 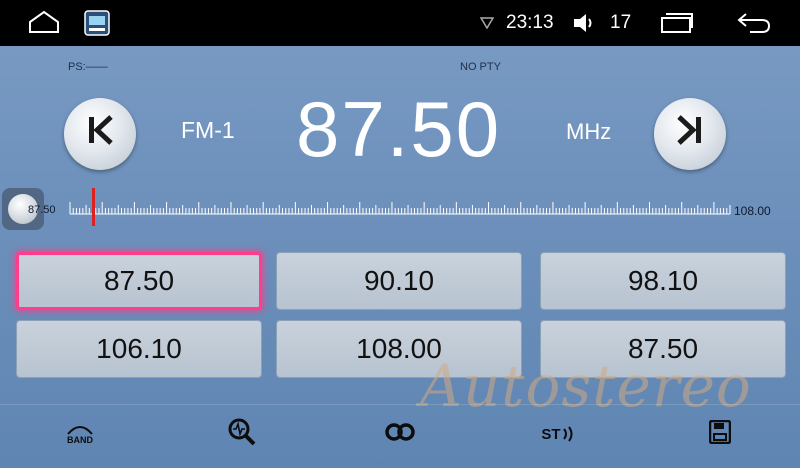 I want to click on search-scan-icon, so click(x=242, y=434).